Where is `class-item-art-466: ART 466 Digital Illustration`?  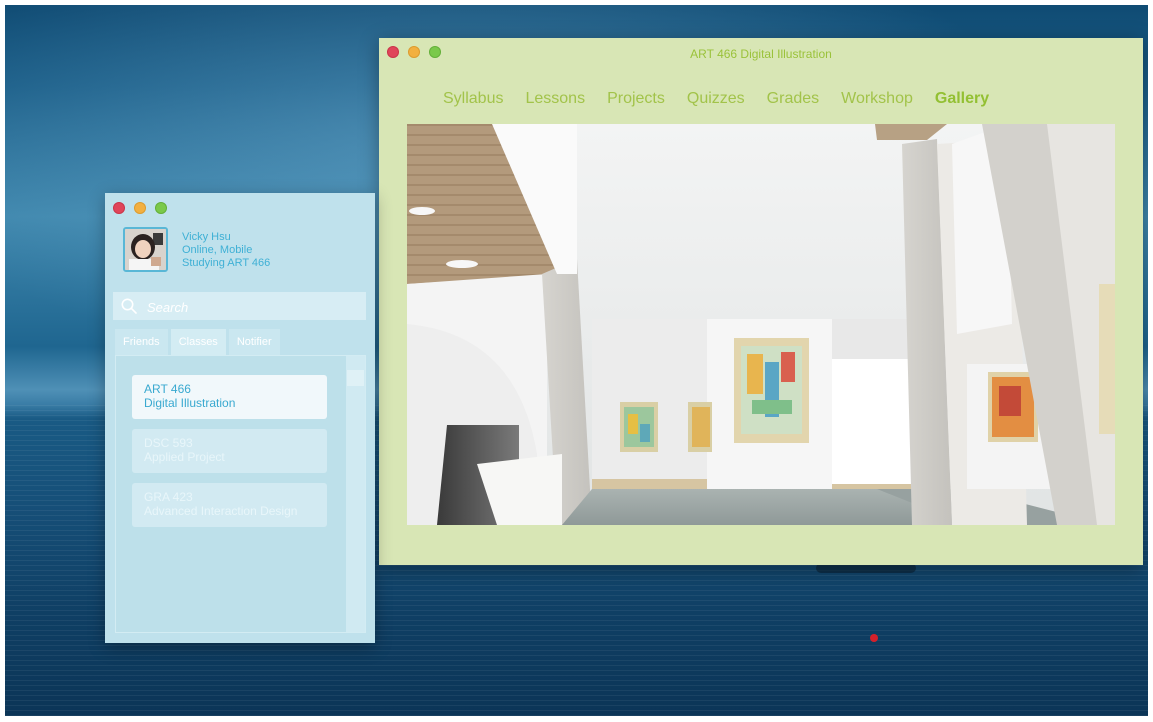 class-item-art-466: ART 466 Digital Illustration is located at coordinates (229, 397).